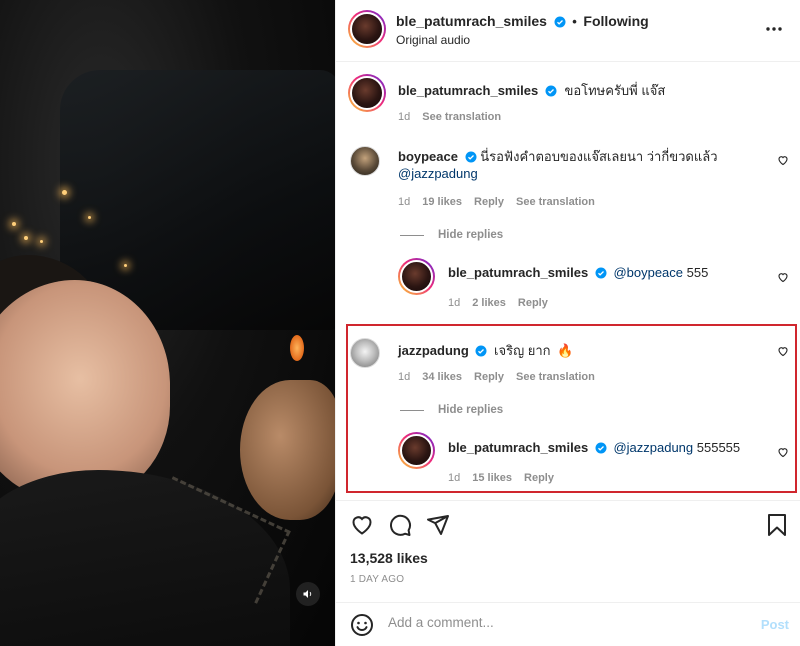 This screenshot has width=800, height=646. I want to click on following-button: Following, so click(615, 21).